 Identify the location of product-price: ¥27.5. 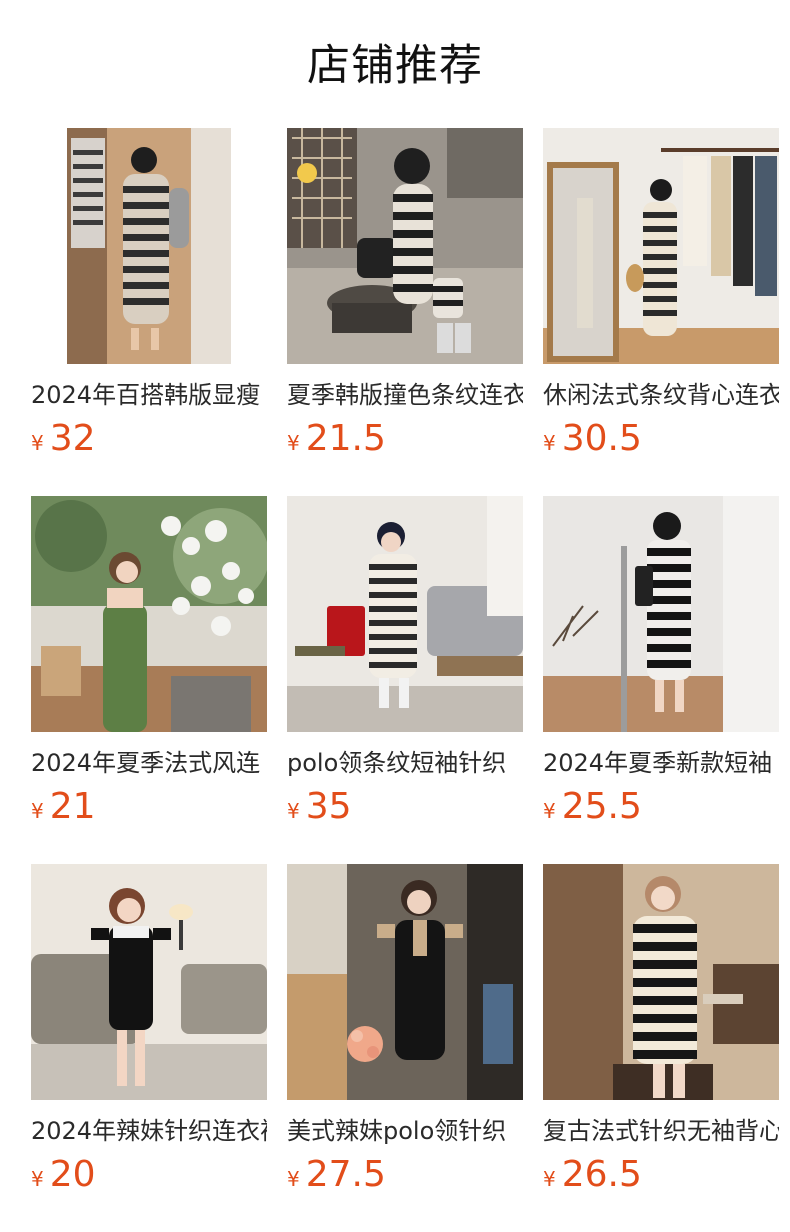
(405, 1175).